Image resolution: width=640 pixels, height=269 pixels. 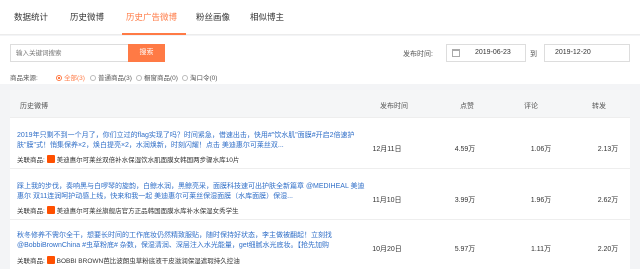 I want to click on source-option-showcase: 橱窗商品(0), so click(x=157, y=77).